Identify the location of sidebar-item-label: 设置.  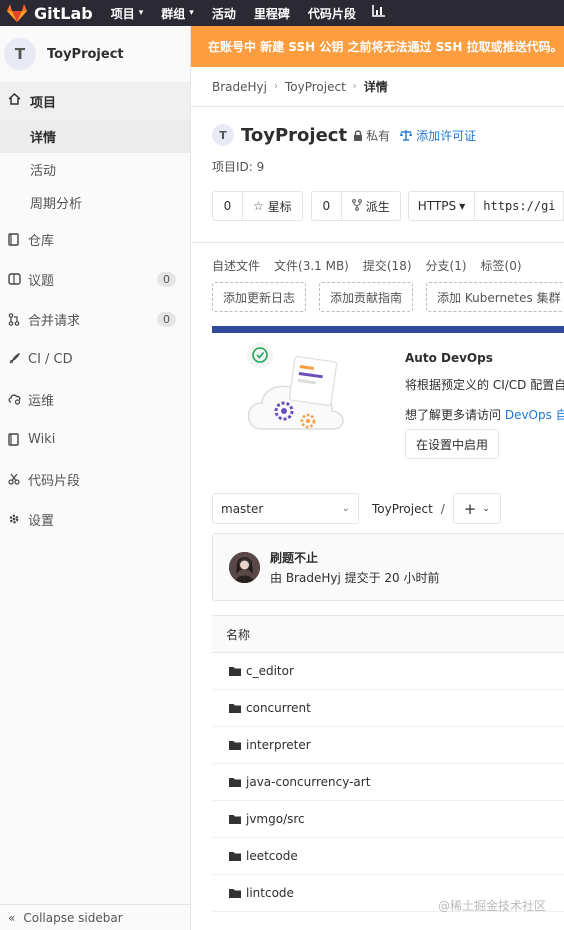
(41, 521).